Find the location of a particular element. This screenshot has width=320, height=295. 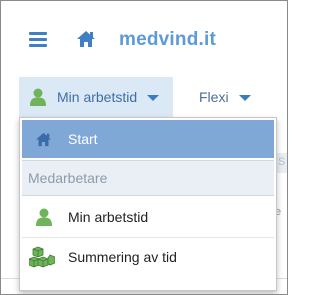

menu-item-label: Min arbetstid is located at coordinates (108, 217).